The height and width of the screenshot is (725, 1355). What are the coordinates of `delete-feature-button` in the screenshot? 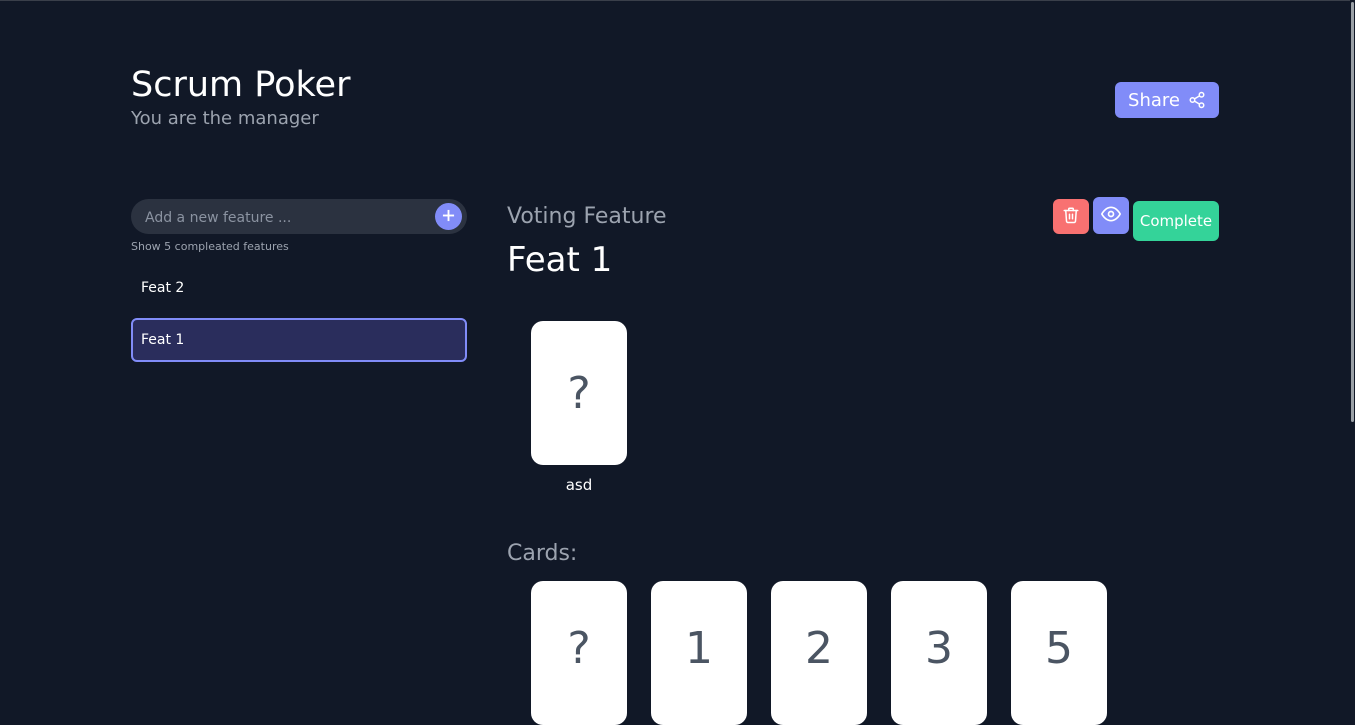 It's located at (1071, 216).